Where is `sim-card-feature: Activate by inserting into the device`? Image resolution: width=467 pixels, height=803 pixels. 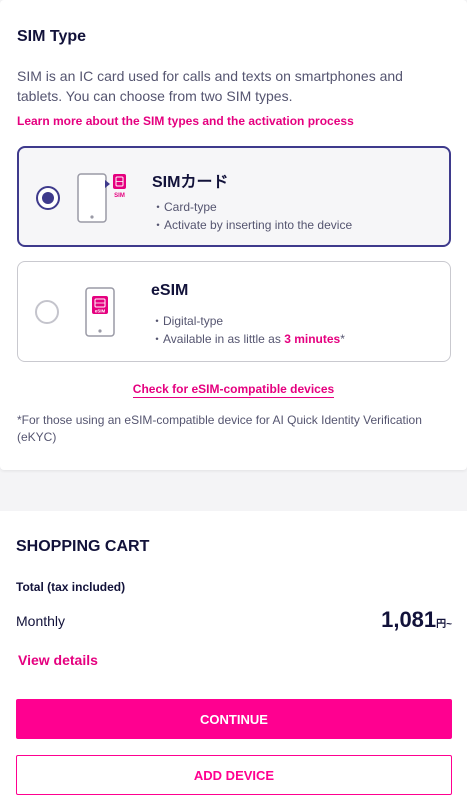 sim-card-feature: Activate by inserting into the device is located at coordinates (252, 225).